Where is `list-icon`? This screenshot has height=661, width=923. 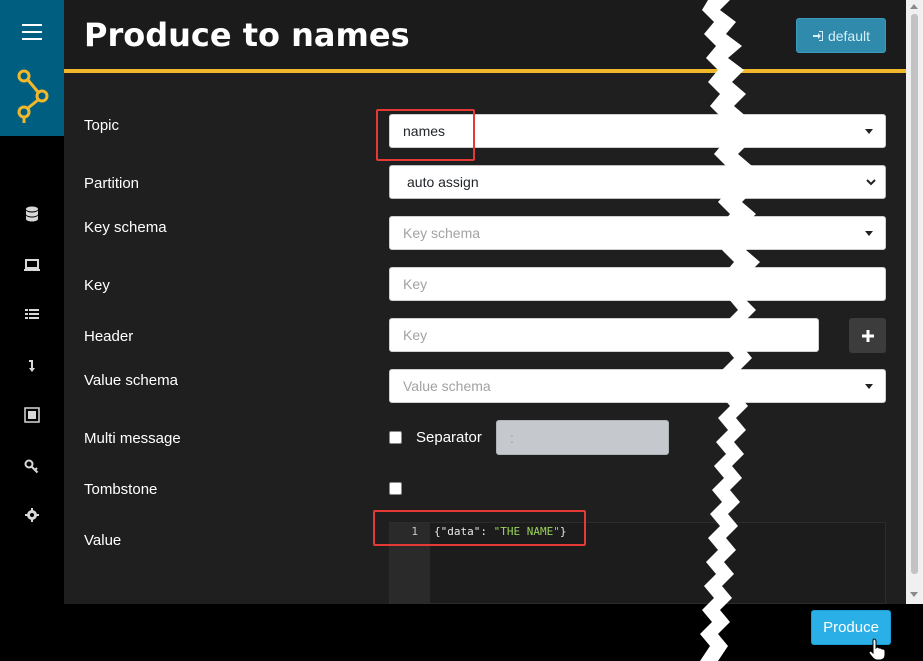
list-icon is located at coordinates (32, 315).